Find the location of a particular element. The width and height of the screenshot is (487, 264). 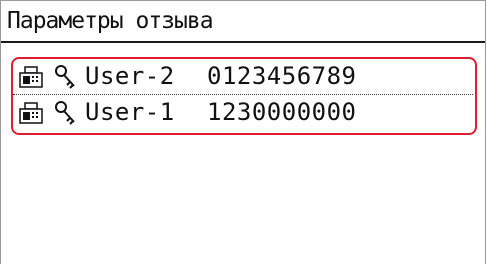

list-item: User-2 0123456789 is located at coordinates (243, 77).